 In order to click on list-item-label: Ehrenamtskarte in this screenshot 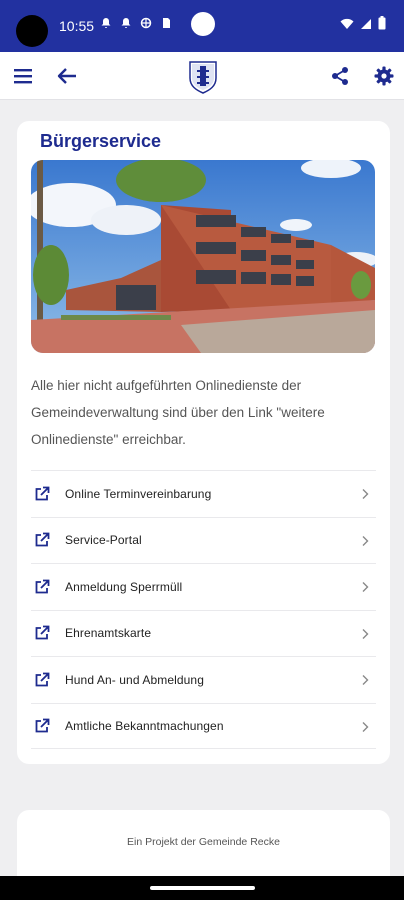, I will do `click(108, 633)`.